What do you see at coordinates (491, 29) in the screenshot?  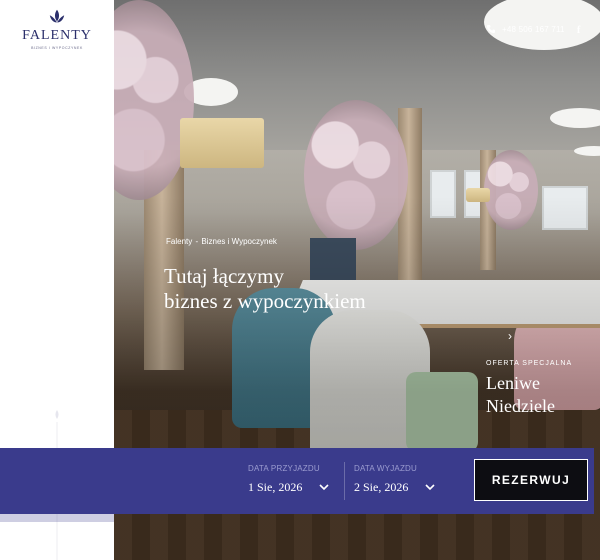 I see `phone-icon` at bounding box center [491, 29].